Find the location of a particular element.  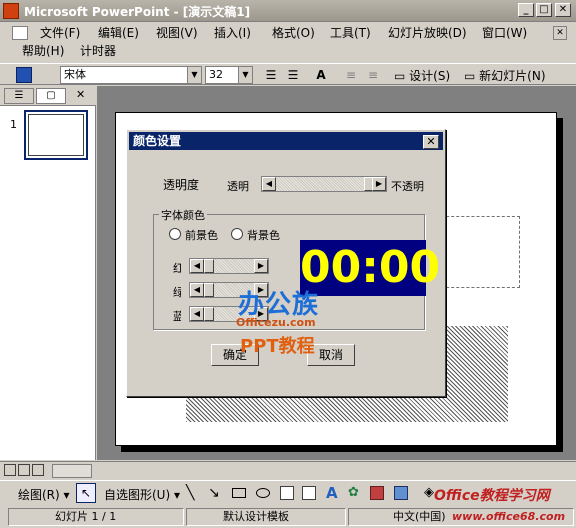

watermark-site: Officezu.com is located at coordinates (276, 322).